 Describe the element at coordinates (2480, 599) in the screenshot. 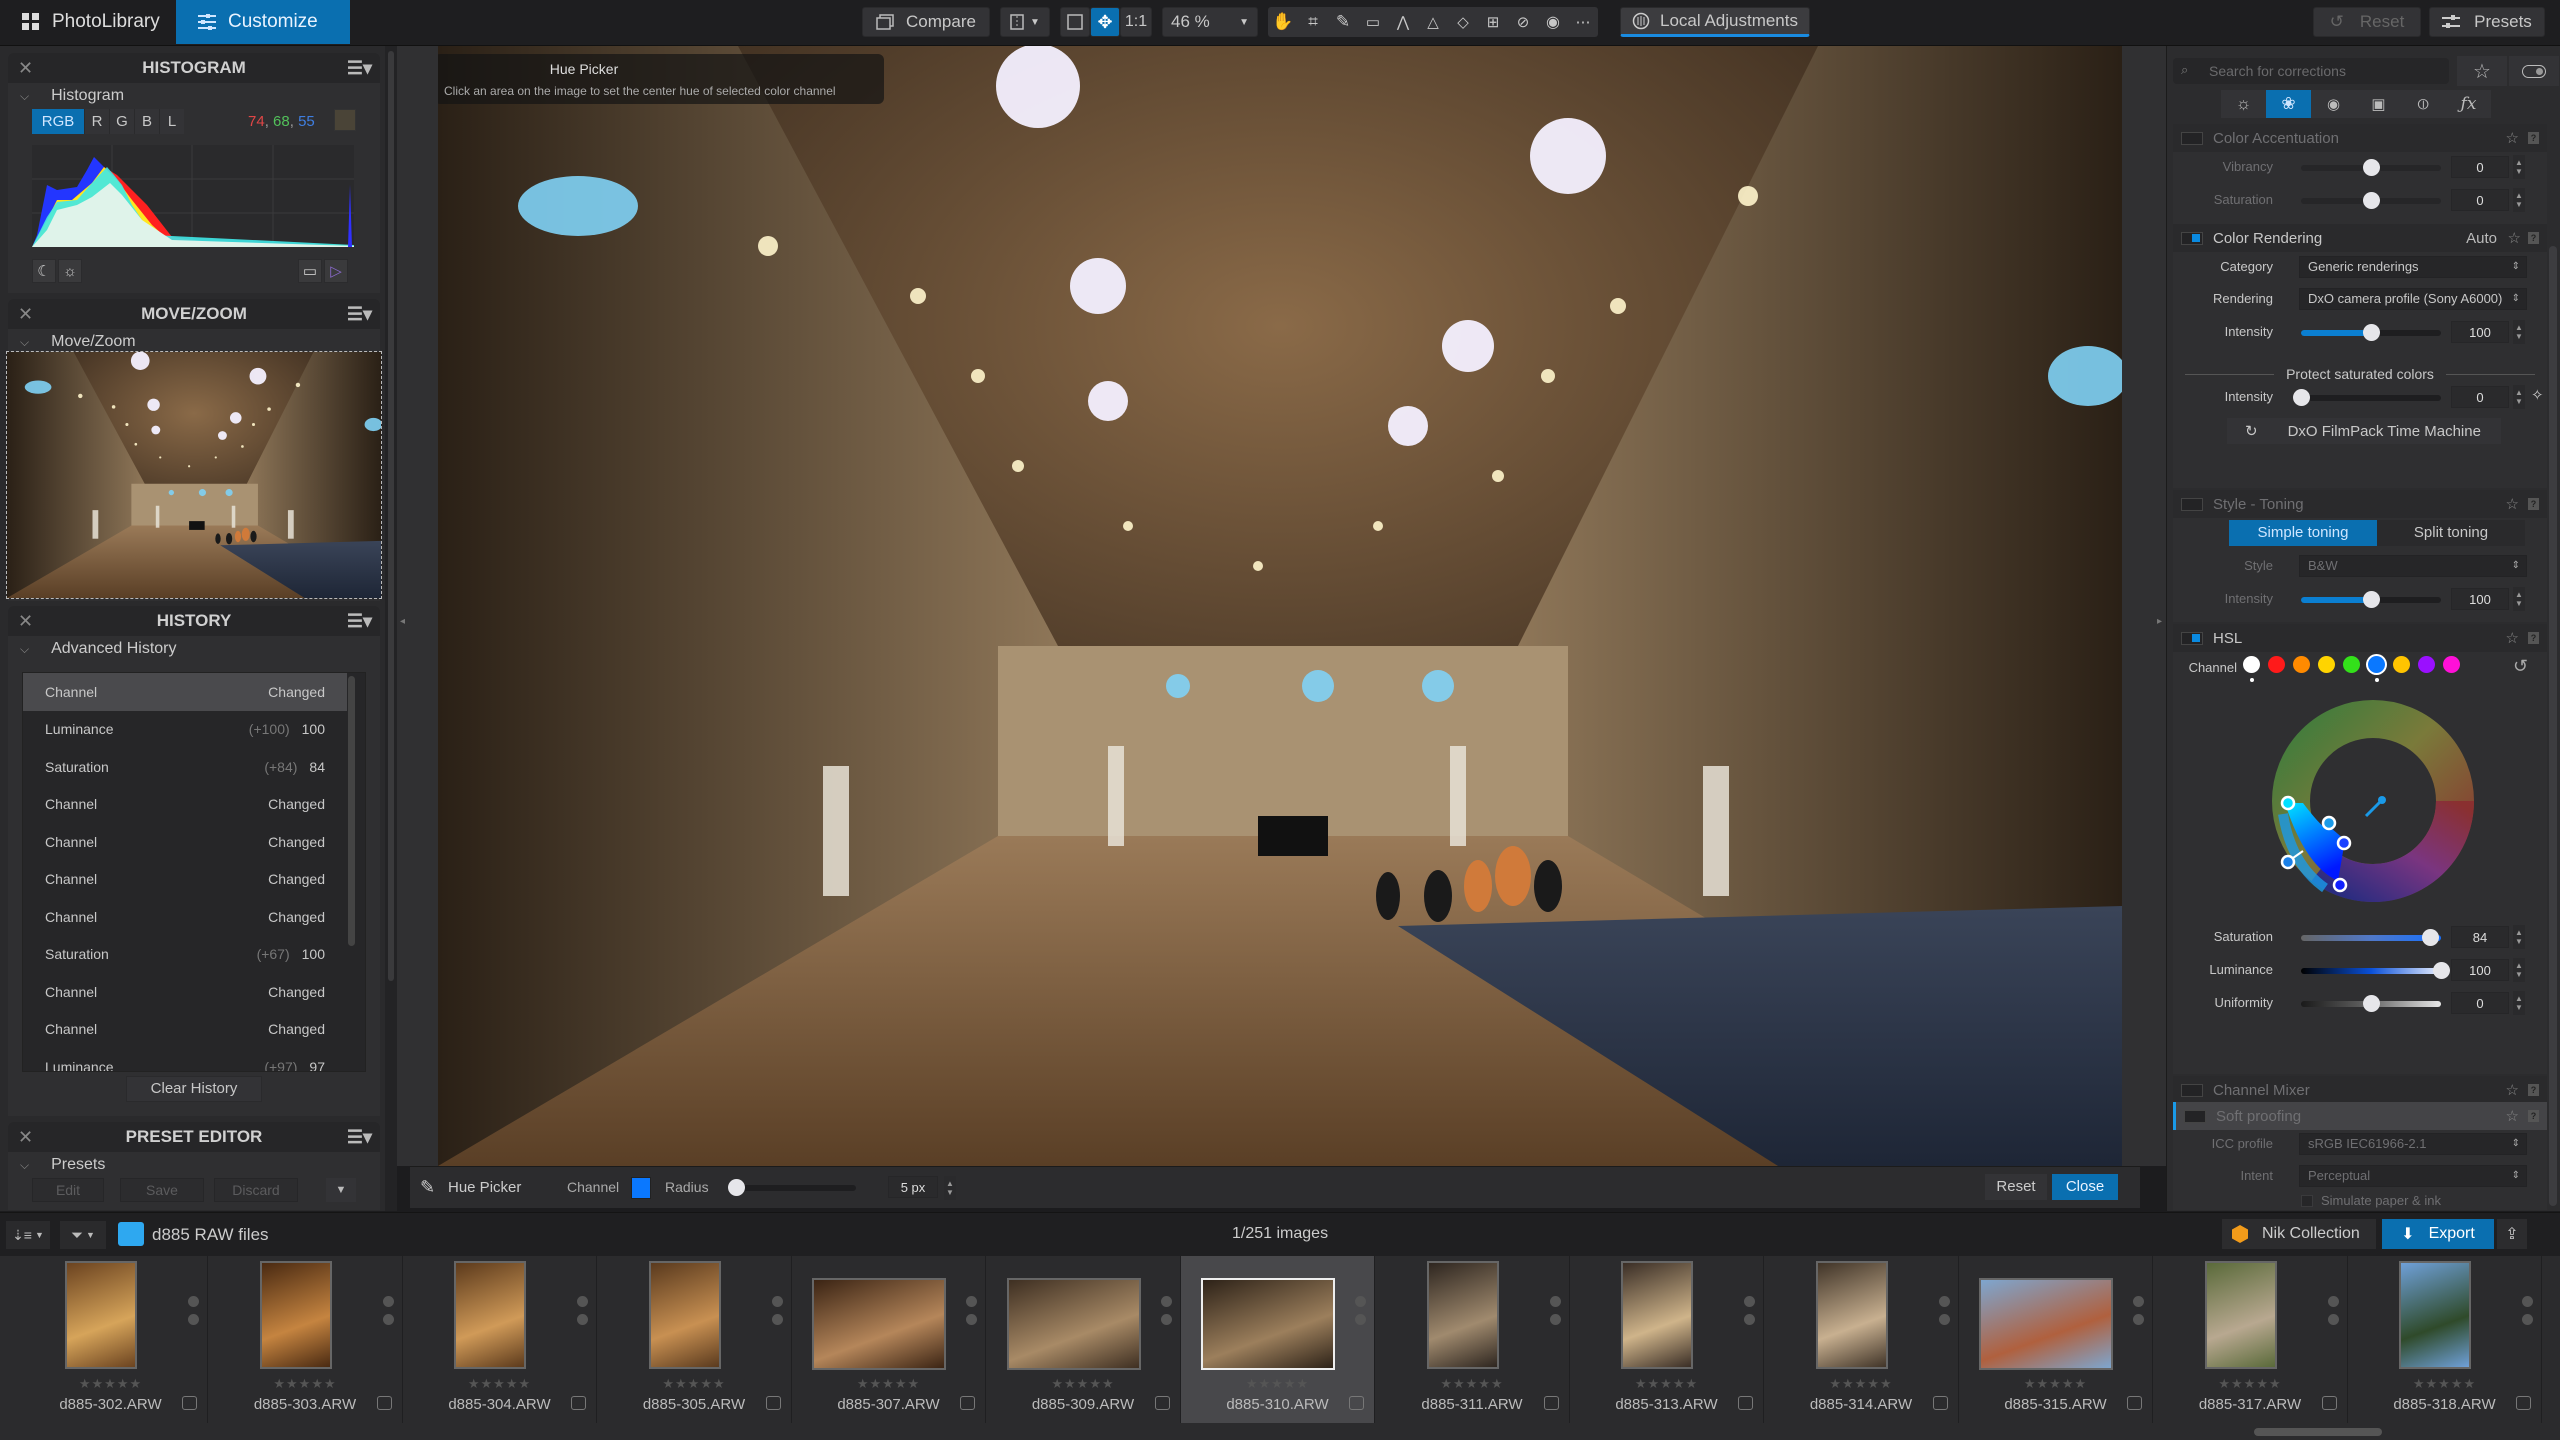

I see `toning-intensity-input: 100` at that location.